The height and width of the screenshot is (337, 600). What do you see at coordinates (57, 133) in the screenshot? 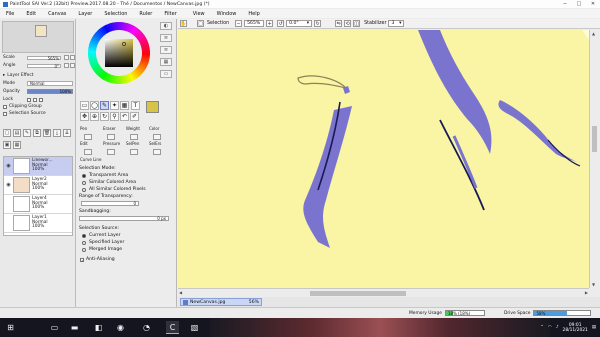
I see `transfer-down-icon: ⤓` at bounding box center [57, 133].